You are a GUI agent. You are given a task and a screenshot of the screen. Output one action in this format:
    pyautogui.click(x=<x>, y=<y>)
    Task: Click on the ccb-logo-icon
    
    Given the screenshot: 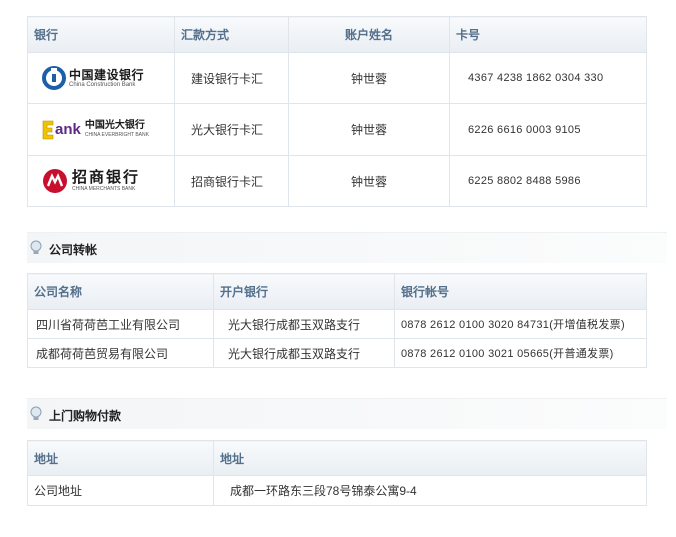 What is the action you would take?
    pyautogui.click(x=54, y=78)
    